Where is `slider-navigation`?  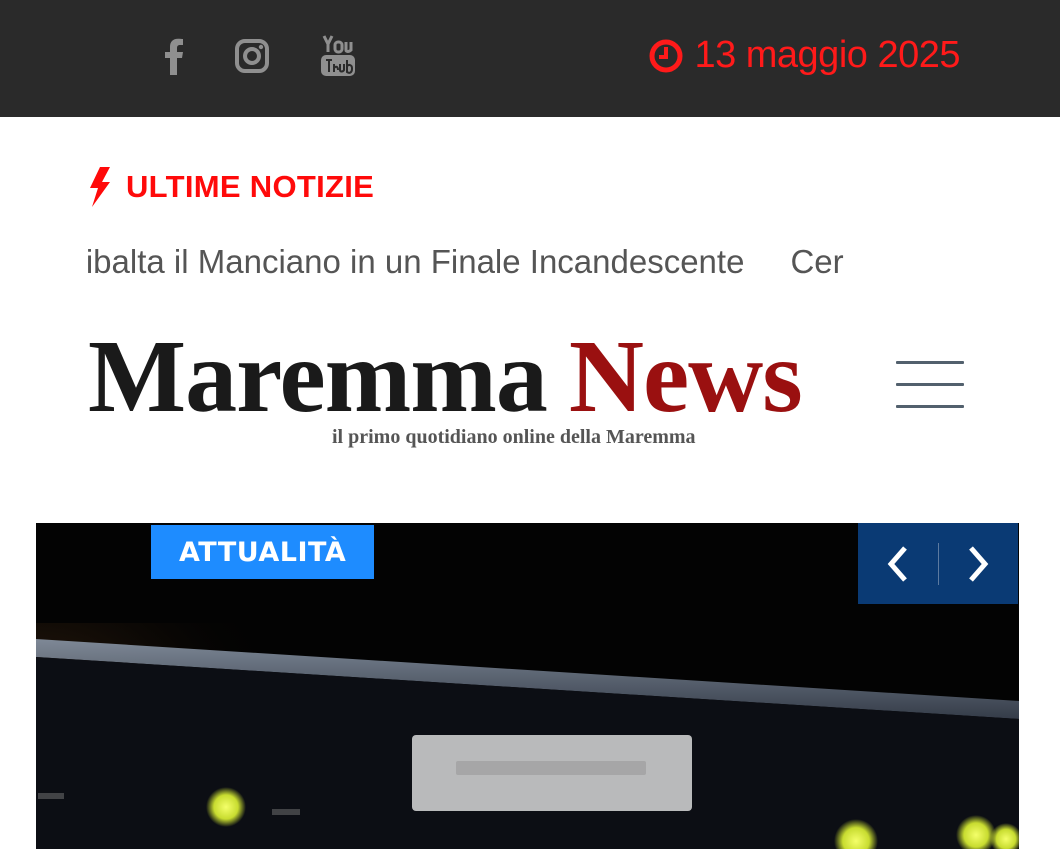 slider-navigation is located at coordinates (938, 563).